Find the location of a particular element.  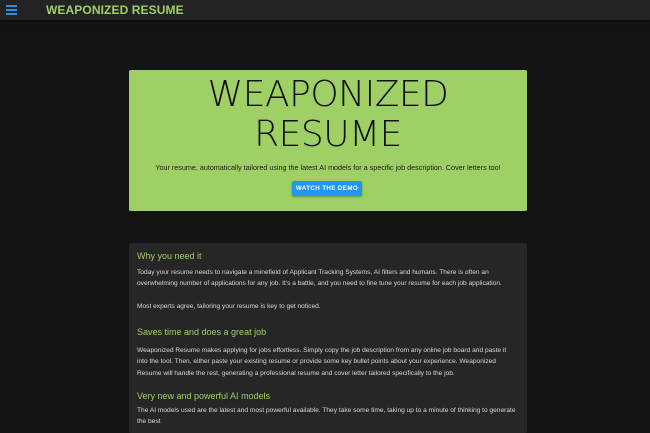

hero-title: WEAPONIZED RESUME is located at coordinates (328, 115).